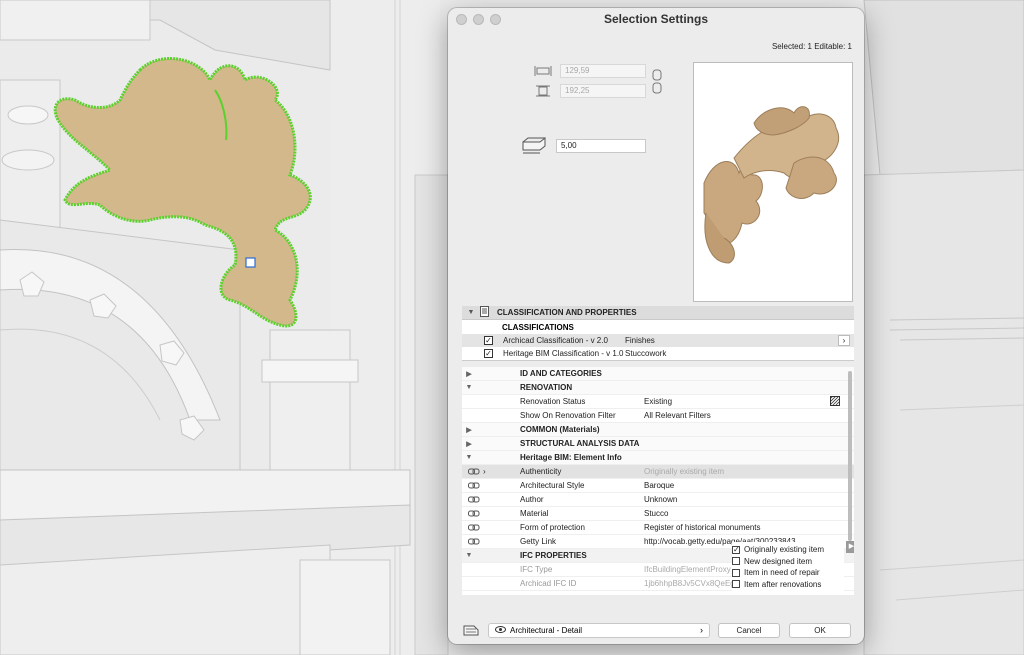  Describe the element at coordinates (749, 513) in the screenshot. I see `property-value: Stucco` at that location.